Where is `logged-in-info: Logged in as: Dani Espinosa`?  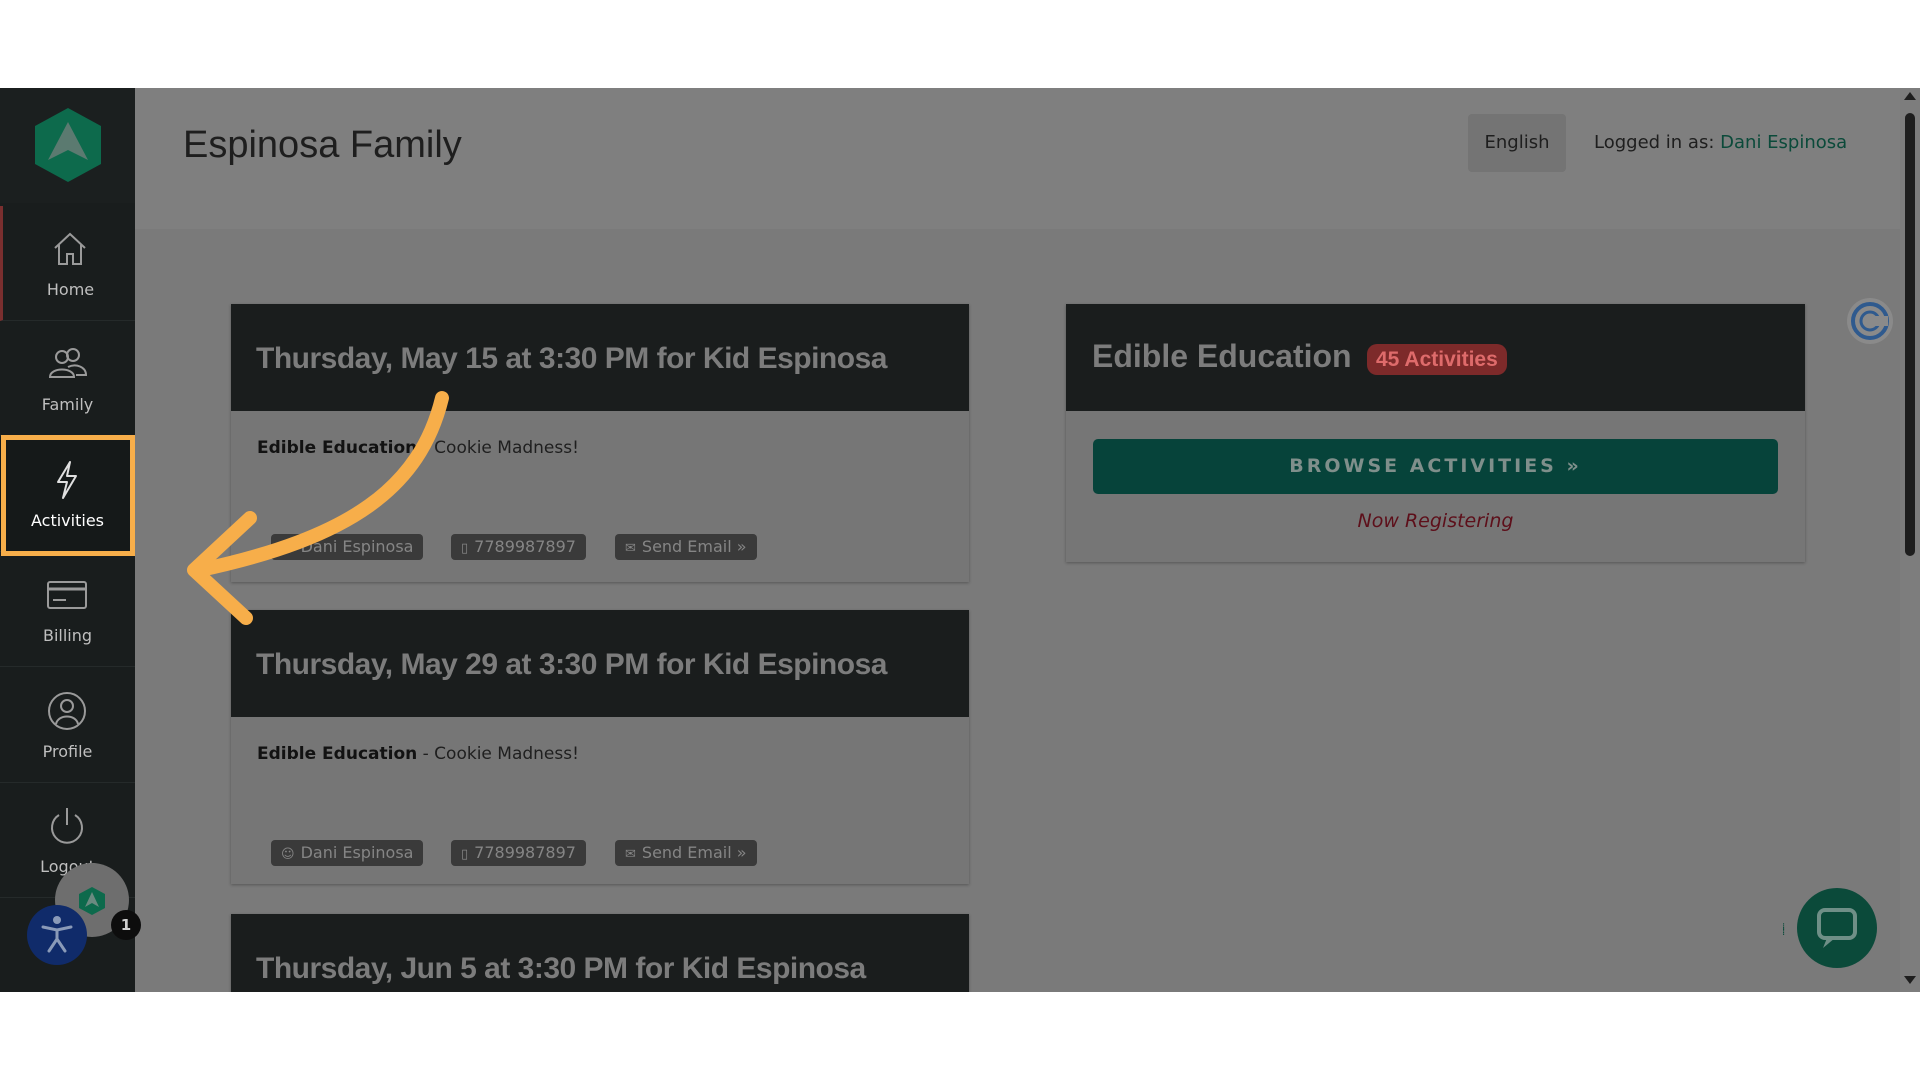
logged-in-info: Logged in as: Dani Espinosa is located at coordinates (1720, 142).